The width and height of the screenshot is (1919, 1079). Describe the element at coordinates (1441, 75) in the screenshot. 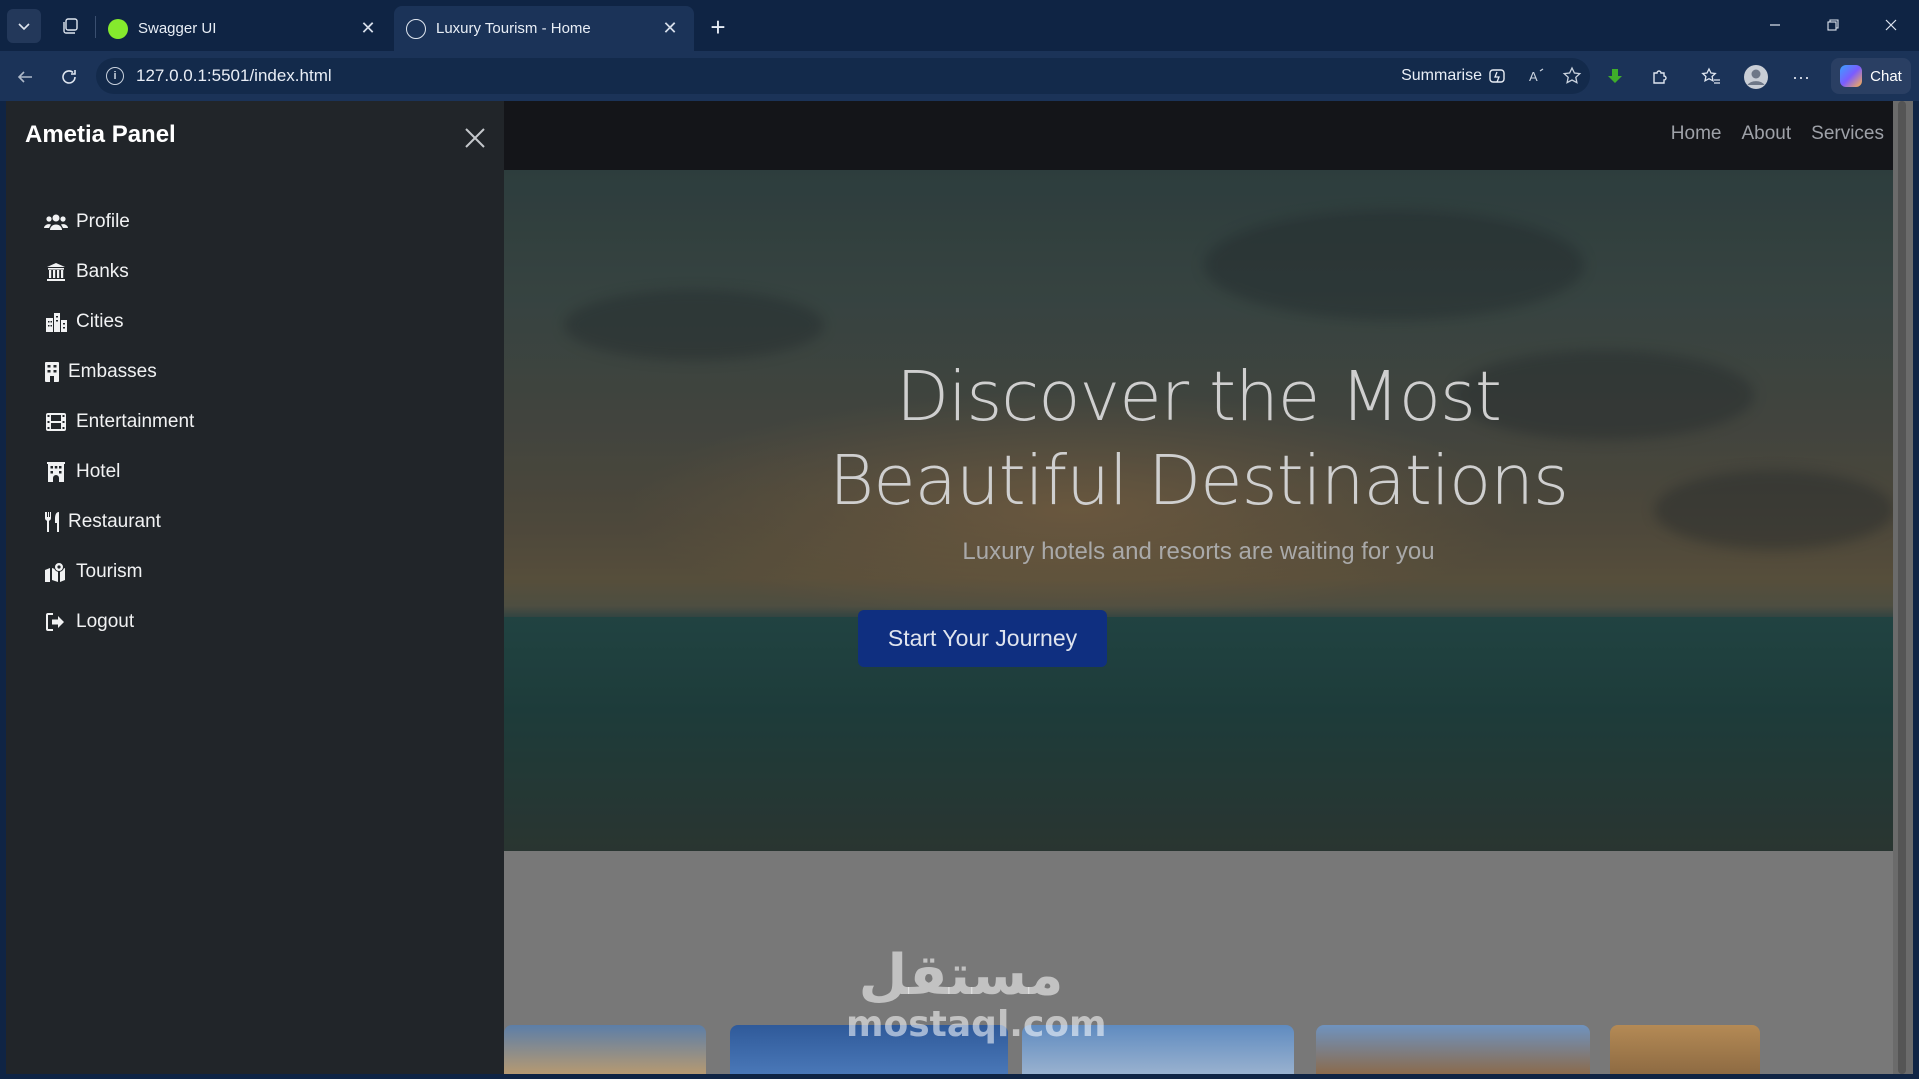

I see `summarise-label: Summarise` at that location.